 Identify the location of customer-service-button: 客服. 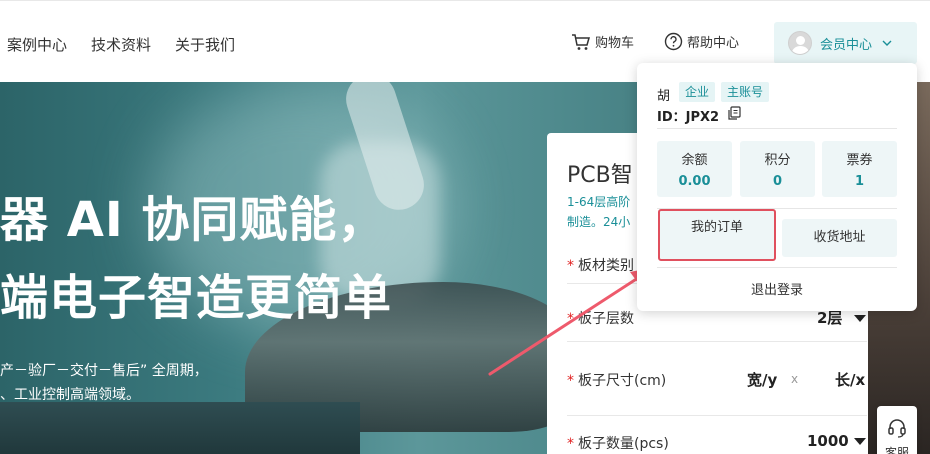
(897, 430).